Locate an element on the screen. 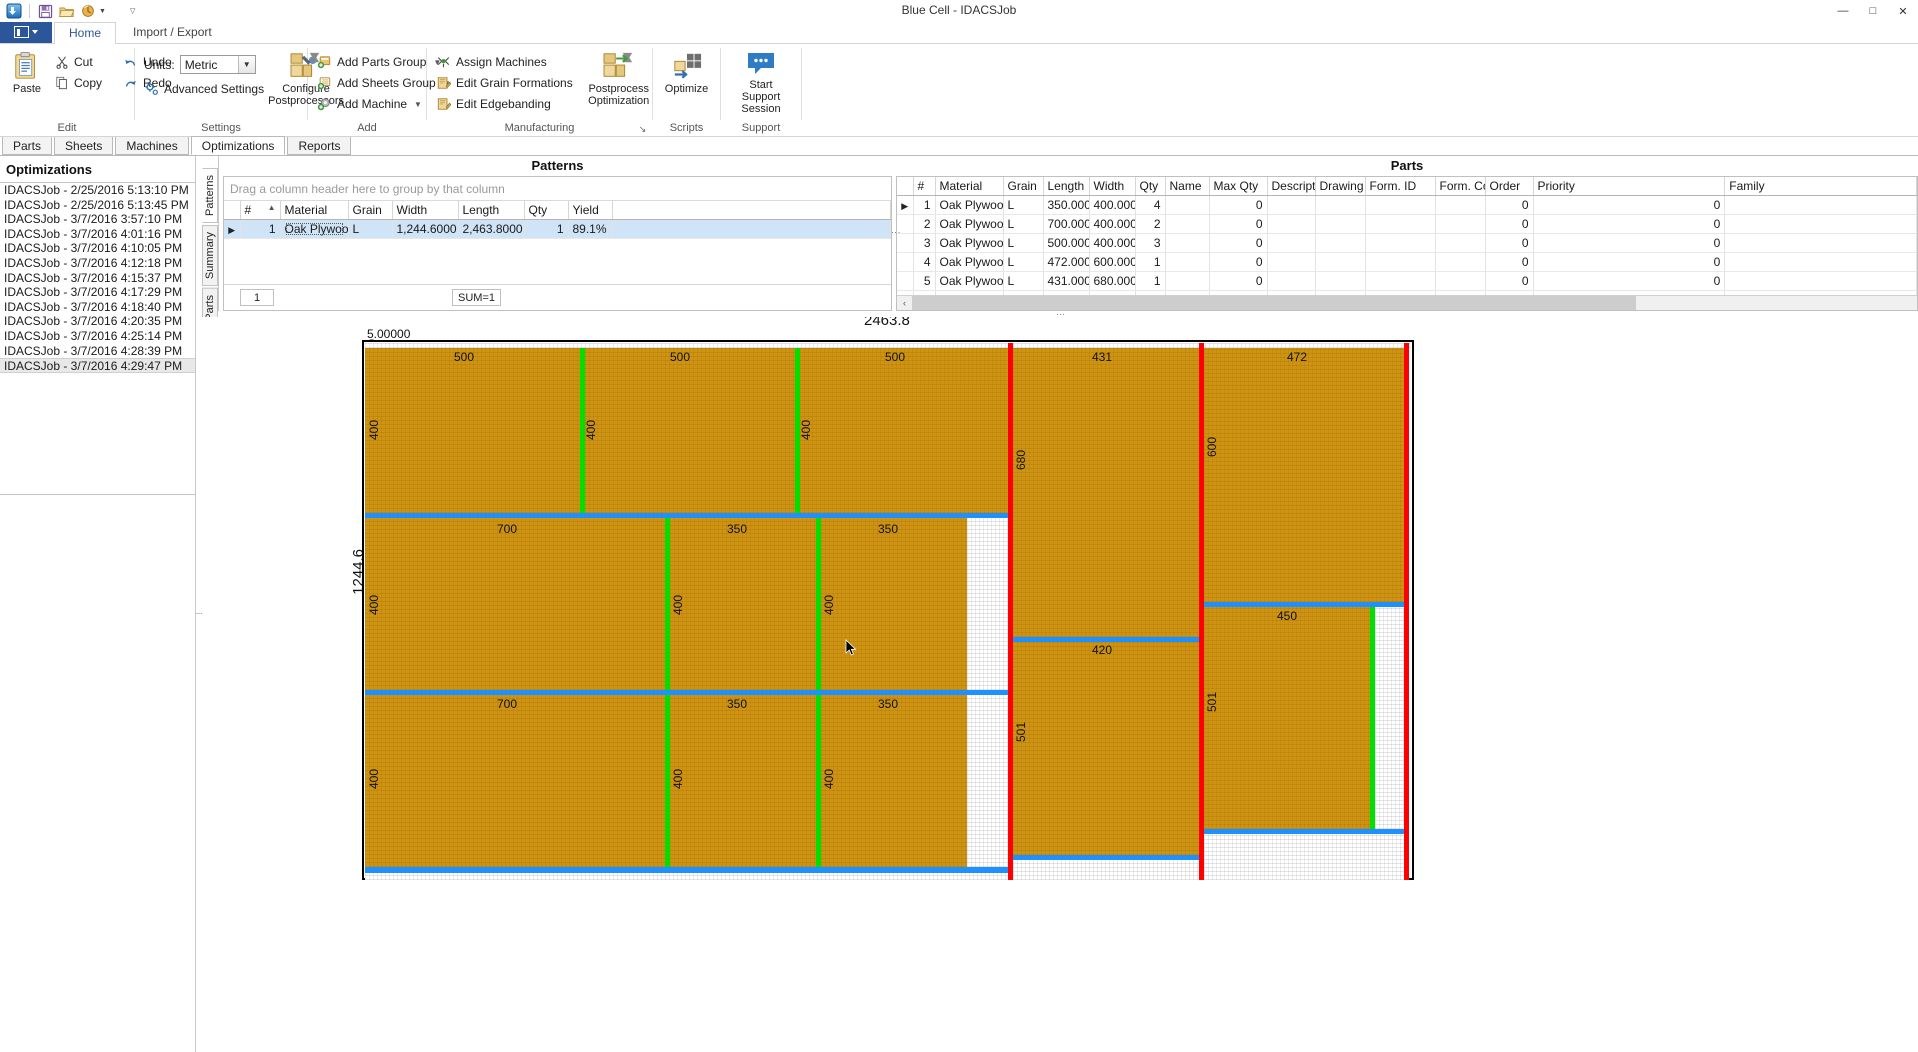 This screenshot has height=1052, width=1918. postprocess-optimization-button: Postprocess Optimization is located at coordinates (619, 79).